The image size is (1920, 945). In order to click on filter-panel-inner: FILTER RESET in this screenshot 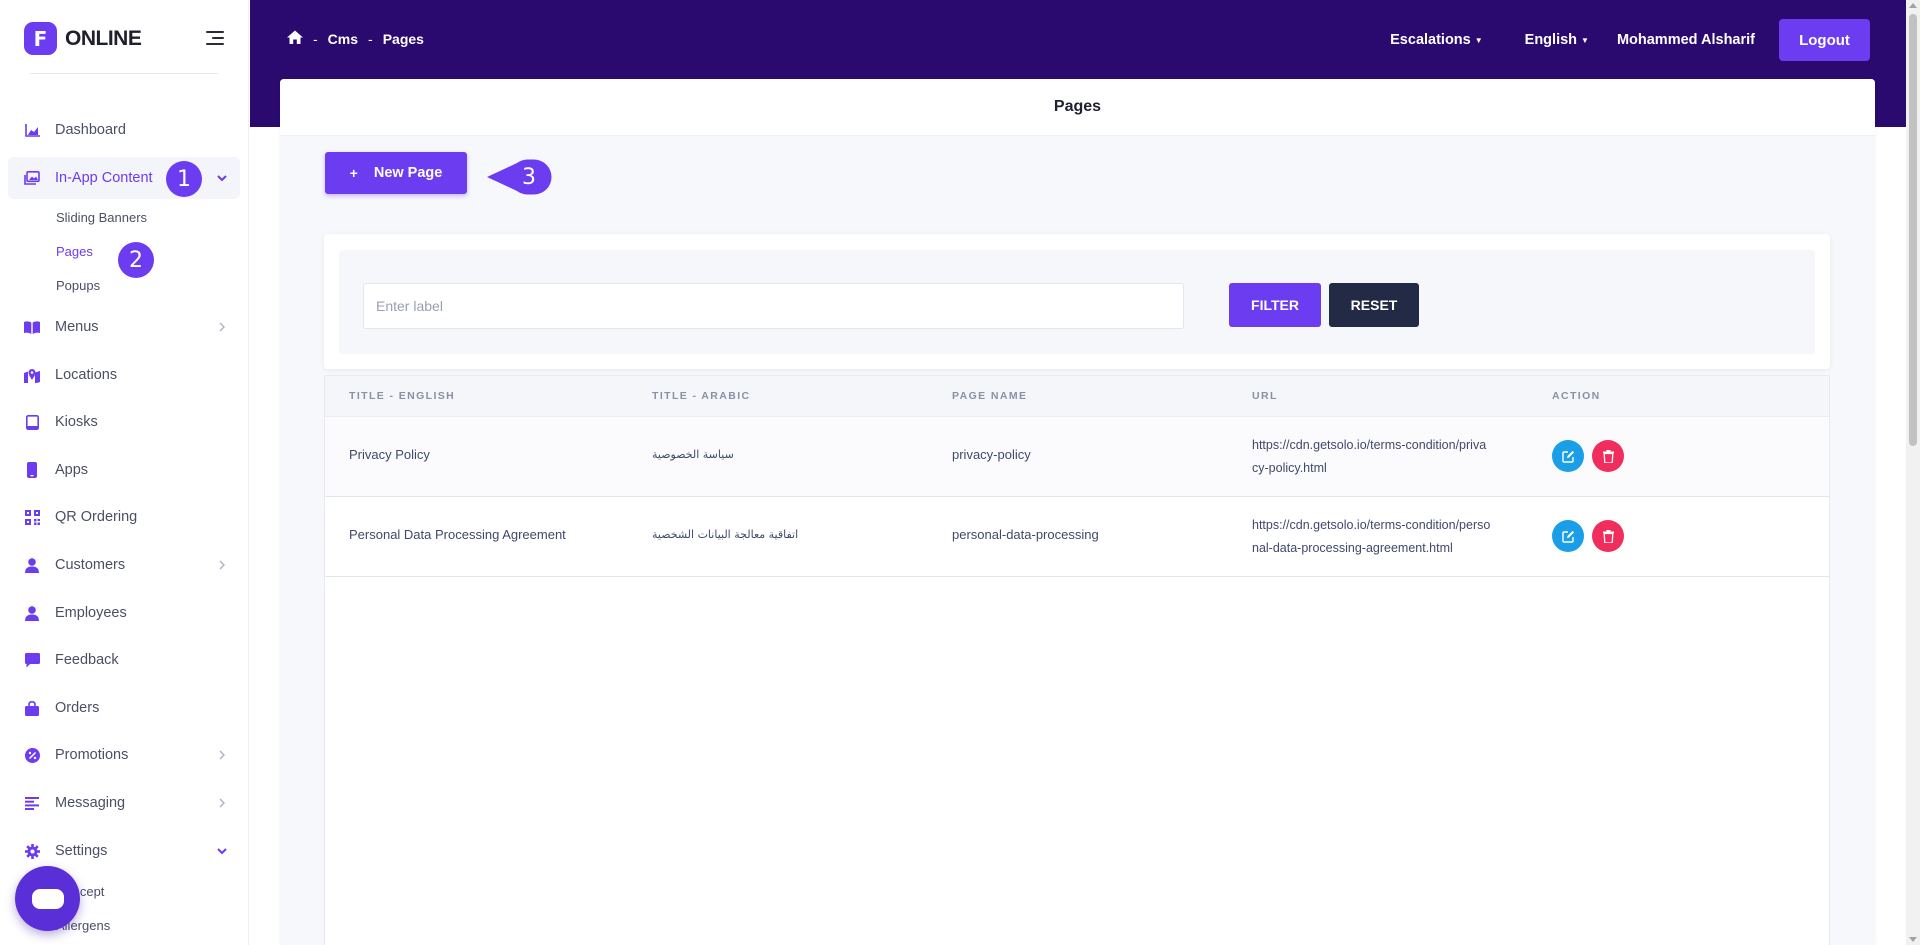, I will do `click(1077, 302)`.